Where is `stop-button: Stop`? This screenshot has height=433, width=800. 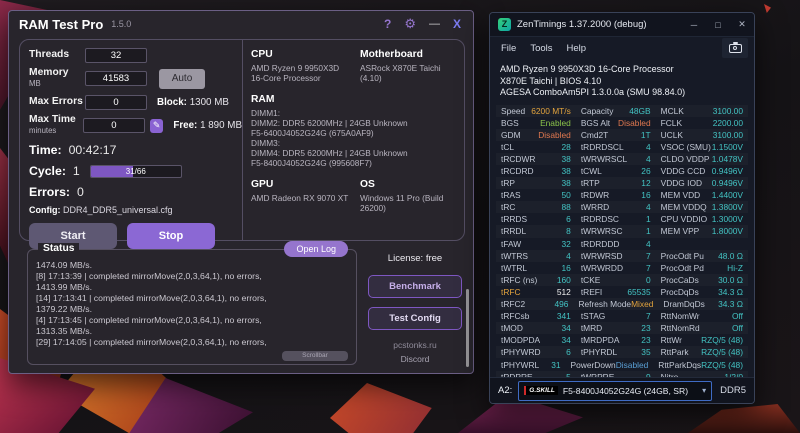
stop-button: Stop is located at coordinates (171, 236).